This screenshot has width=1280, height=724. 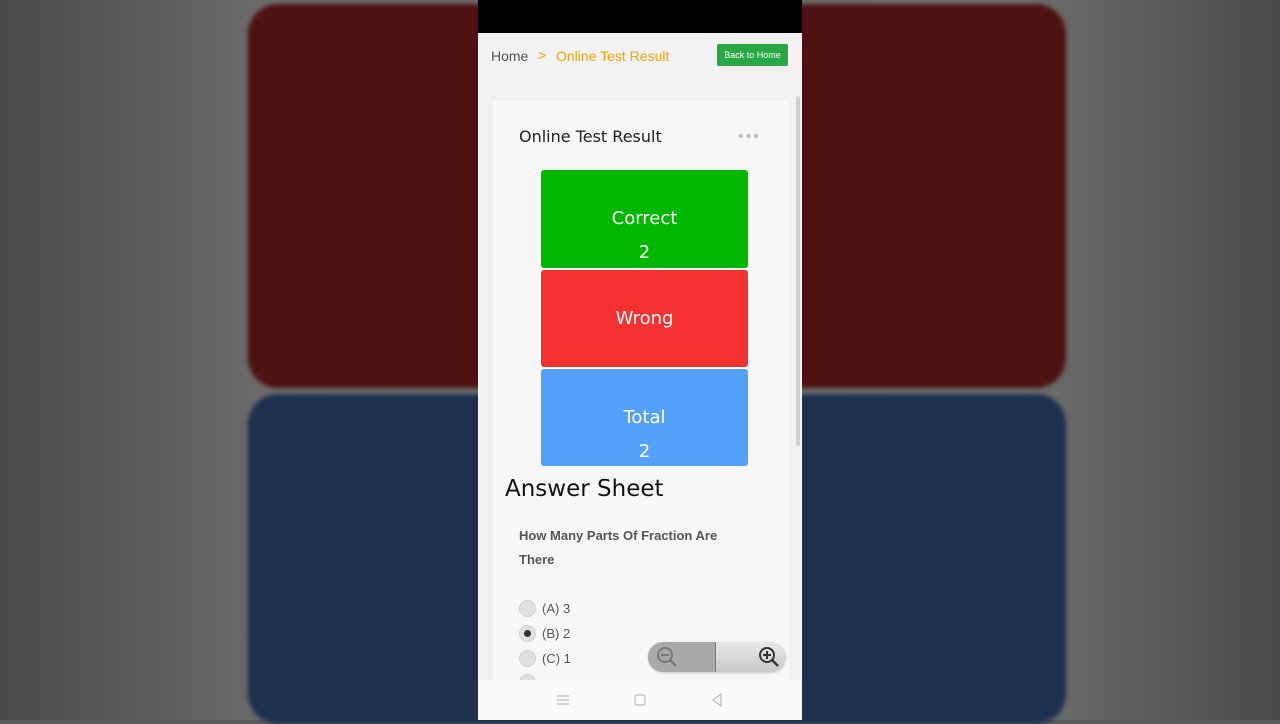 I want to click on option-b: (B) 2, so click(x=544, y=633).